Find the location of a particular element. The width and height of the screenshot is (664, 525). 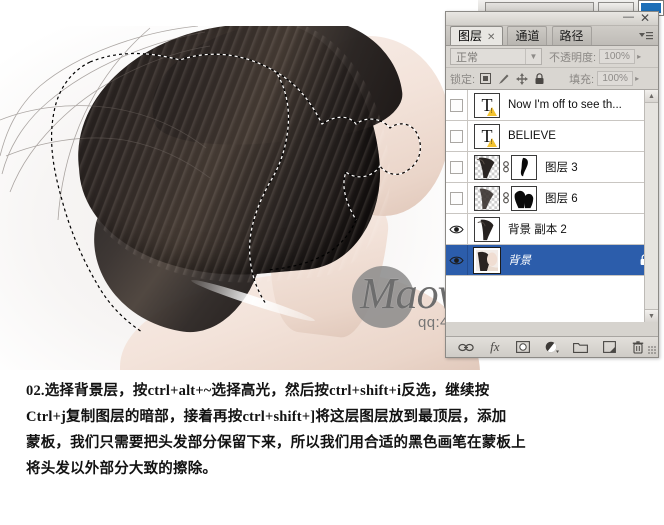

chevron-down-icon: ▼ is located at coordinates (533, 56).